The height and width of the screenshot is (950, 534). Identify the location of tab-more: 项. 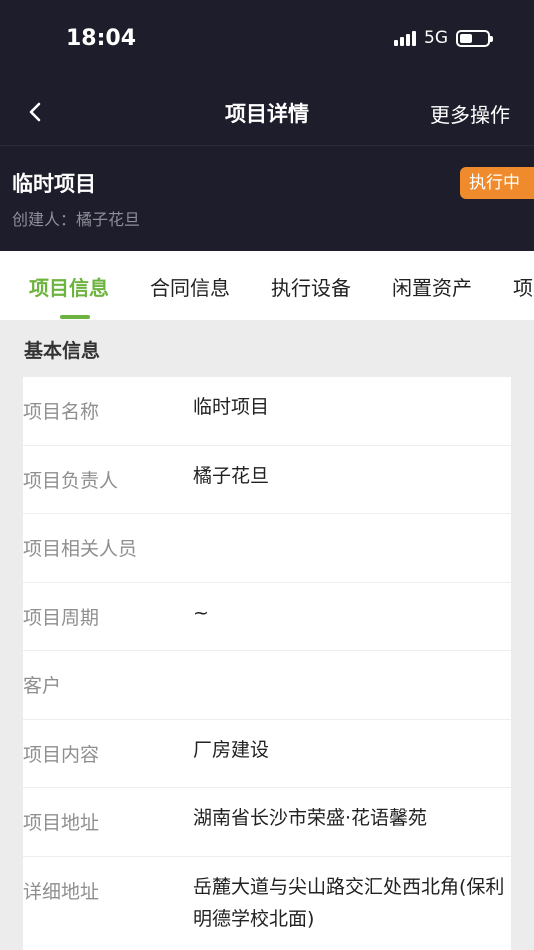
(523, 286).